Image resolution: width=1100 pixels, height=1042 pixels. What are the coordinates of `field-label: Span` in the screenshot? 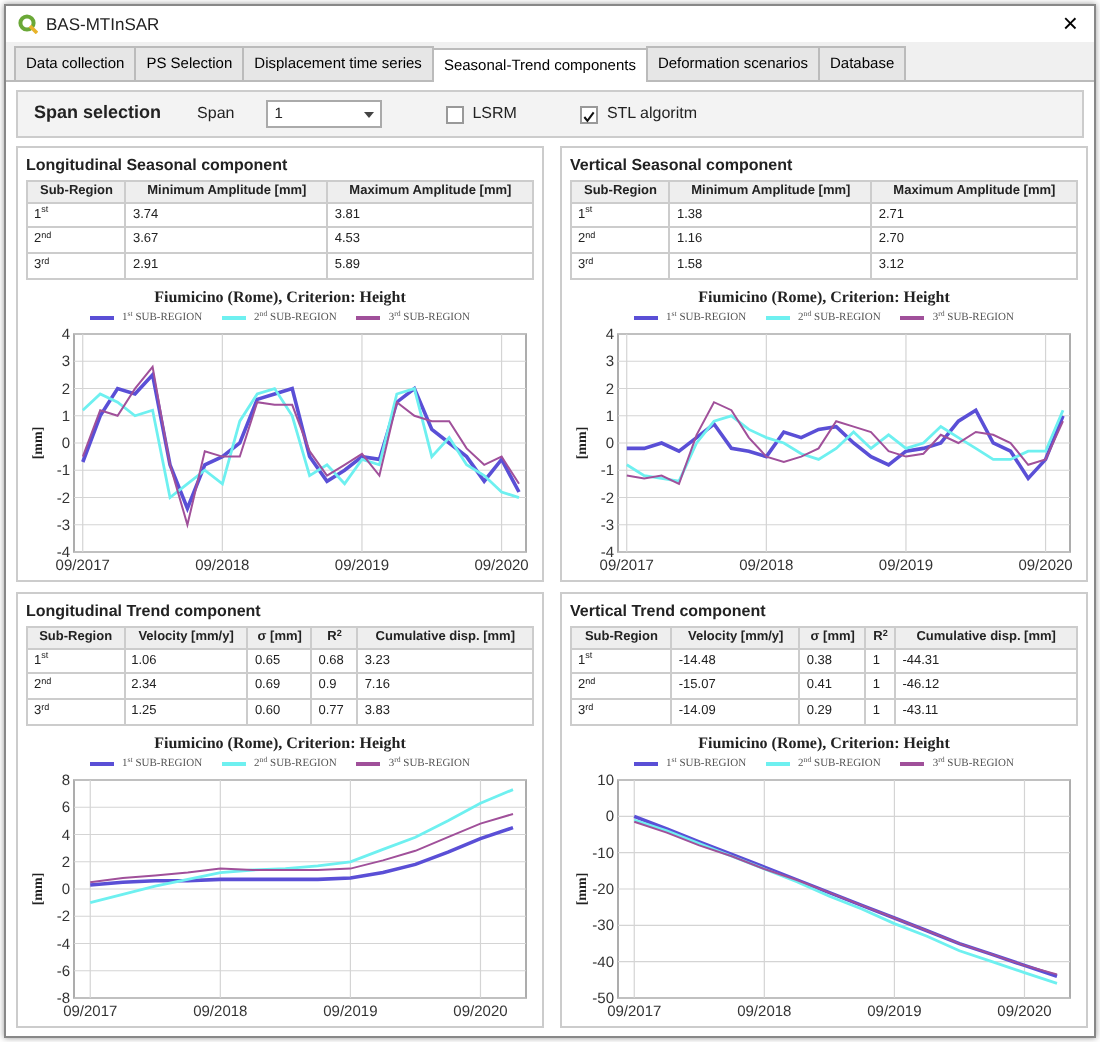 It's located at (216, 114).